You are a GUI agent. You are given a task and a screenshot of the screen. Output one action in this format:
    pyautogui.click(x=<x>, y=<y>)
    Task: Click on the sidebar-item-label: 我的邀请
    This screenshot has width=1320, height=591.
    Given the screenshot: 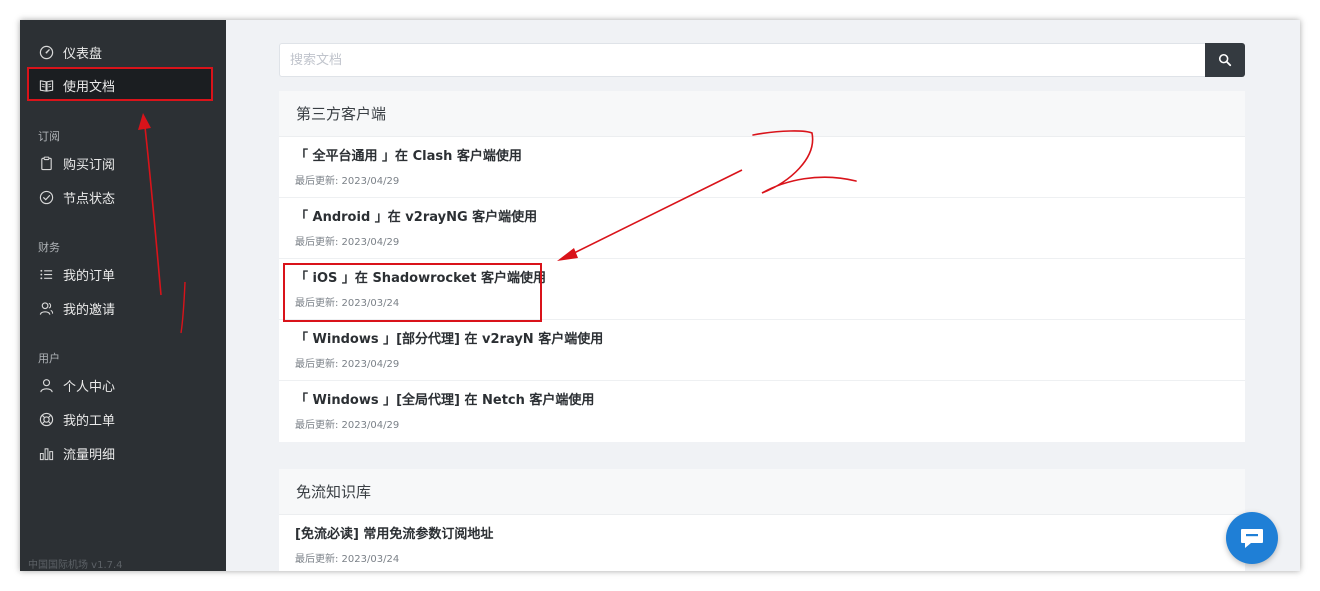 What is the action you would take?
    pyautogui.click(x=89, y=310)
    